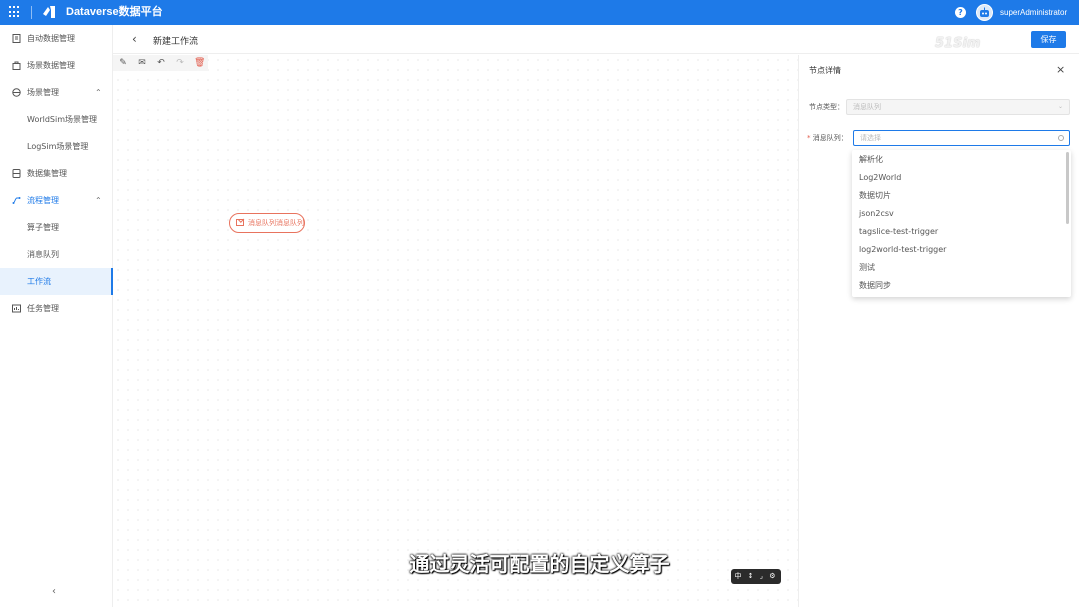 The height and width of the screenshot is (607, 1079). I want to click on file-icon, so click(16, 38).